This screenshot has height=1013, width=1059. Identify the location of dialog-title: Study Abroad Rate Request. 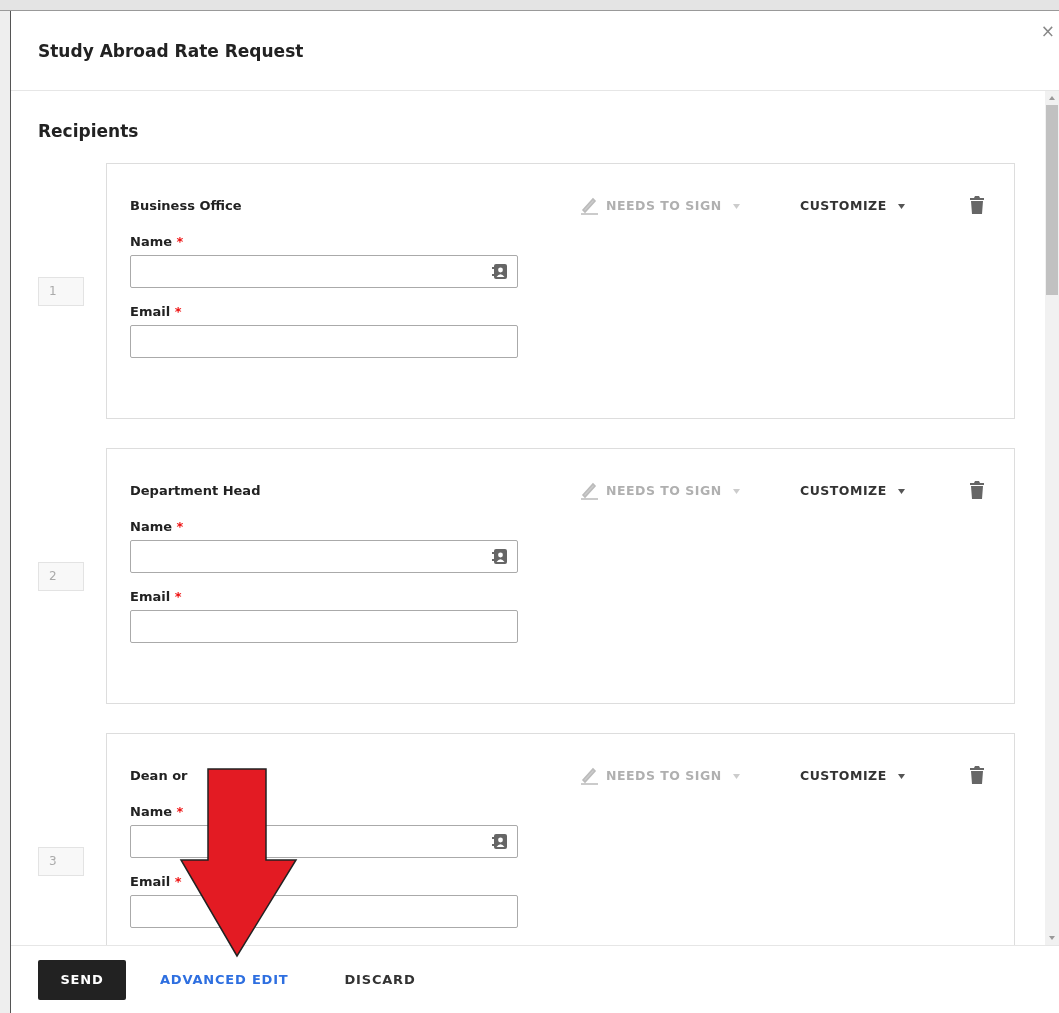
(171, 50).